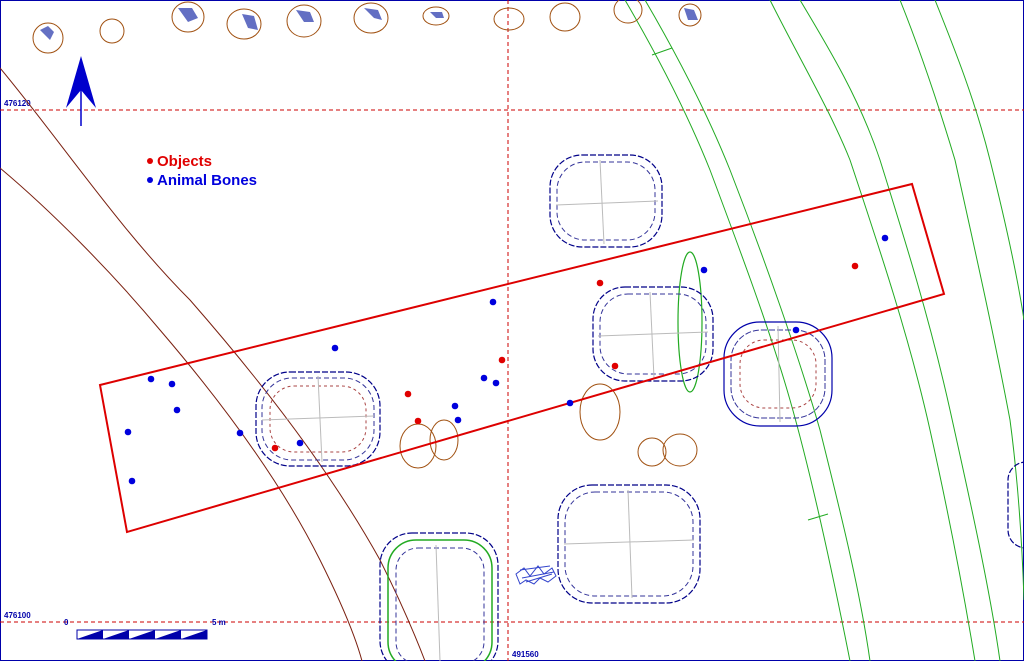 The height and width of the screenshot is (661, 1024). What do you see at coordinates (66, 622) in the screenshot?
I see `scale-label-start: 0` at bounding box center [66, 622].